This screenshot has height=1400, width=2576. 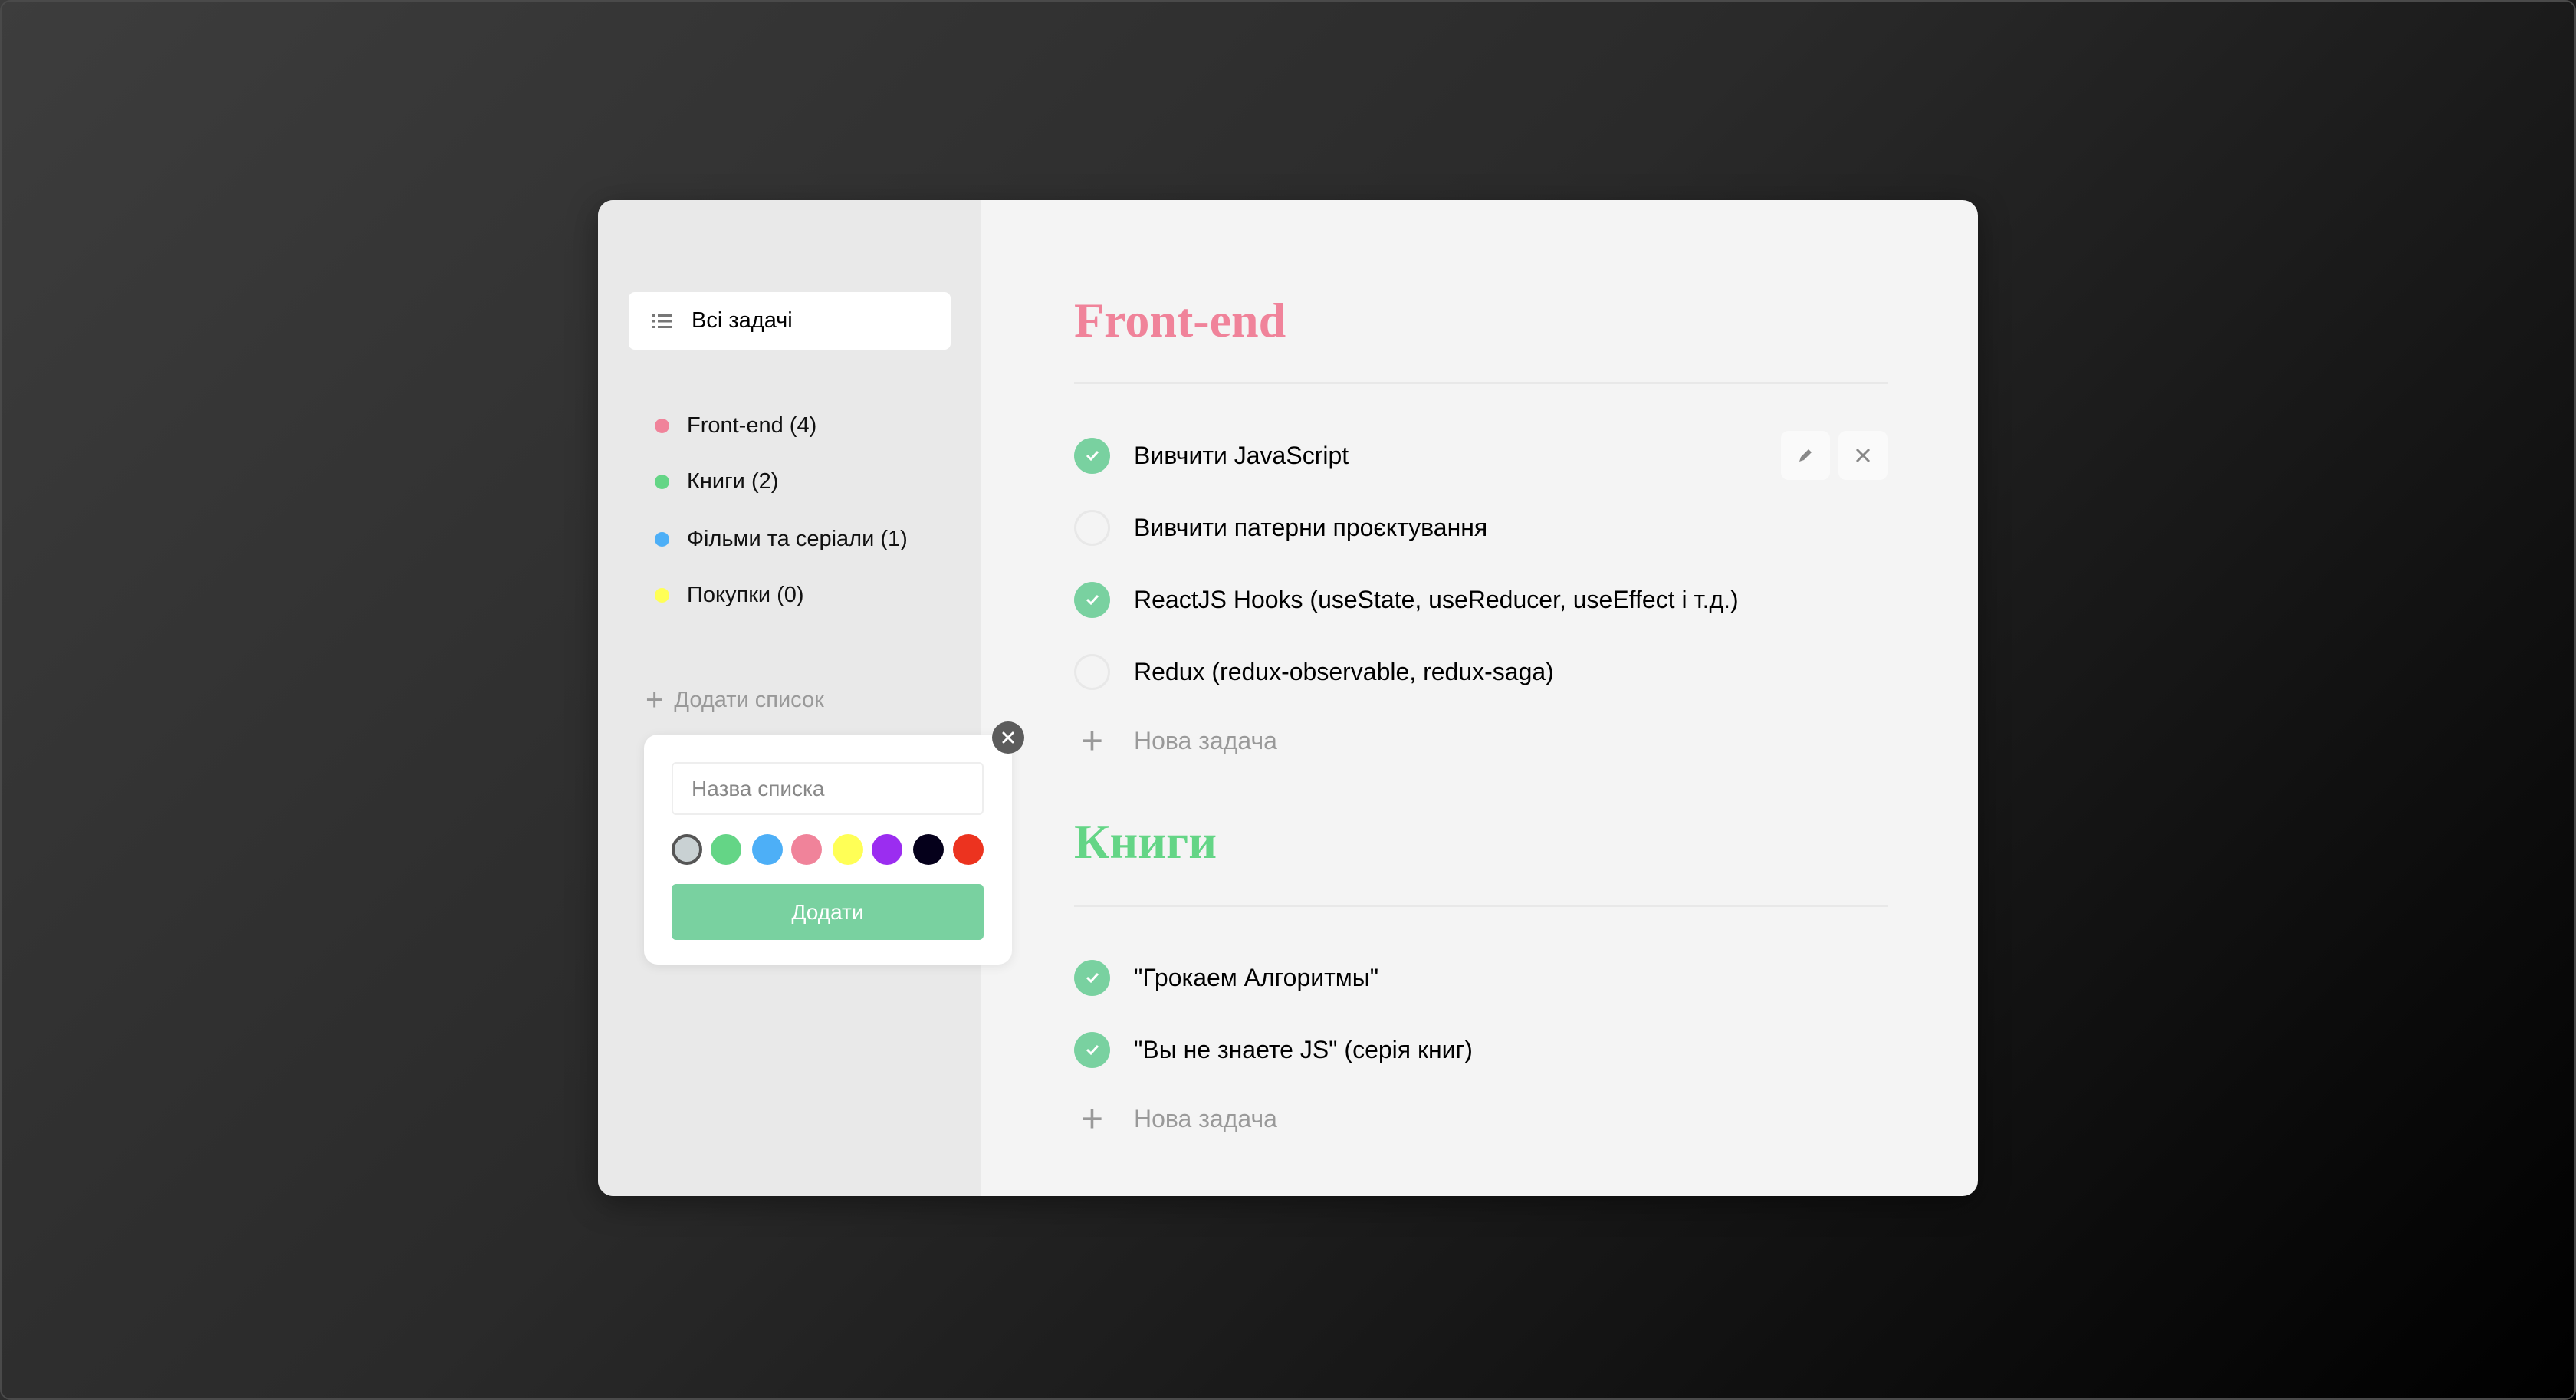 I want to click on section-title: Книги, so click(x=1146, y=841).